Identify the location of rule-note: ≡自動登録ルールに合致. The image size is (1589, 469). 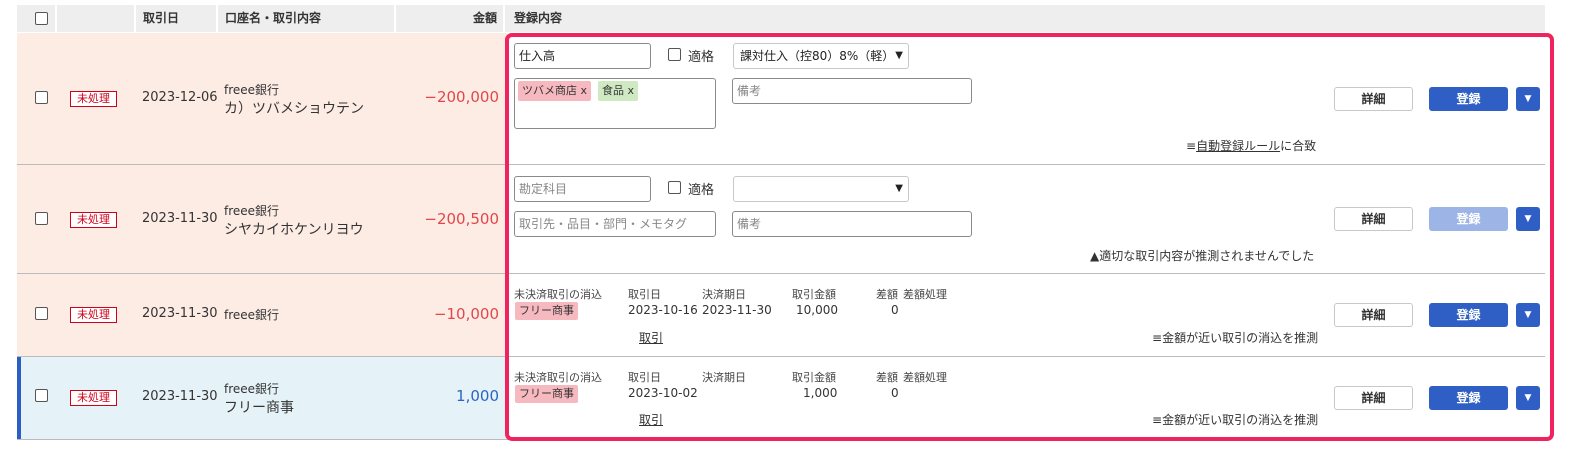
(1251, 146).